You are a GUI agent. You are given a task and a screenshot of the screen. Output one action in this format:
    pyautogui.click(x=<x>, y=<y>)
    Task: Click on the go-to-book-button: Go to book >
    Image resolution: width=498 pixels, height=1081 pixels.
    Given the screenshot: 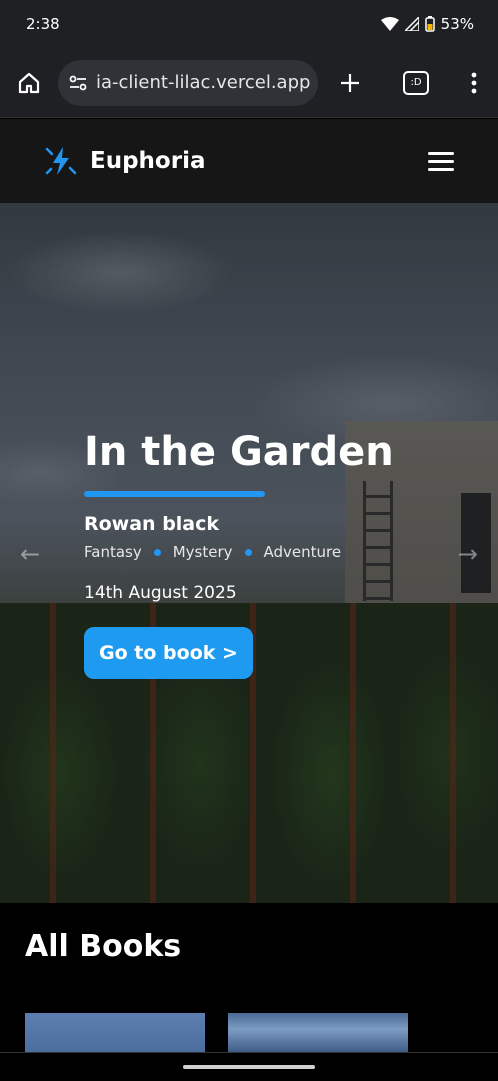 What is the action you would take?
    pyautogui.click(x=168, y=653)
    